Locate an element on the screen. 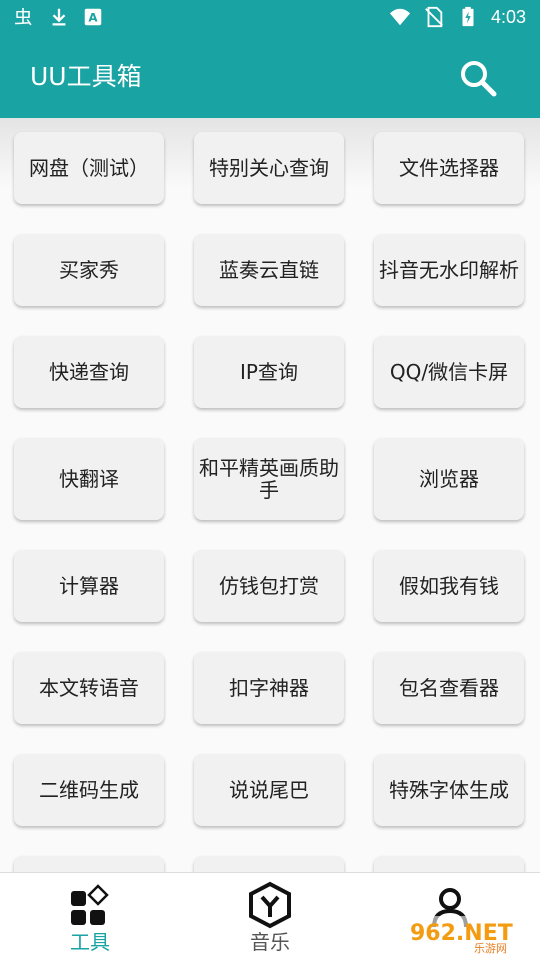 This screenshot has width=540, height=960. tool-button: 蓝奏云直链 is located at coordinates (269, 270).